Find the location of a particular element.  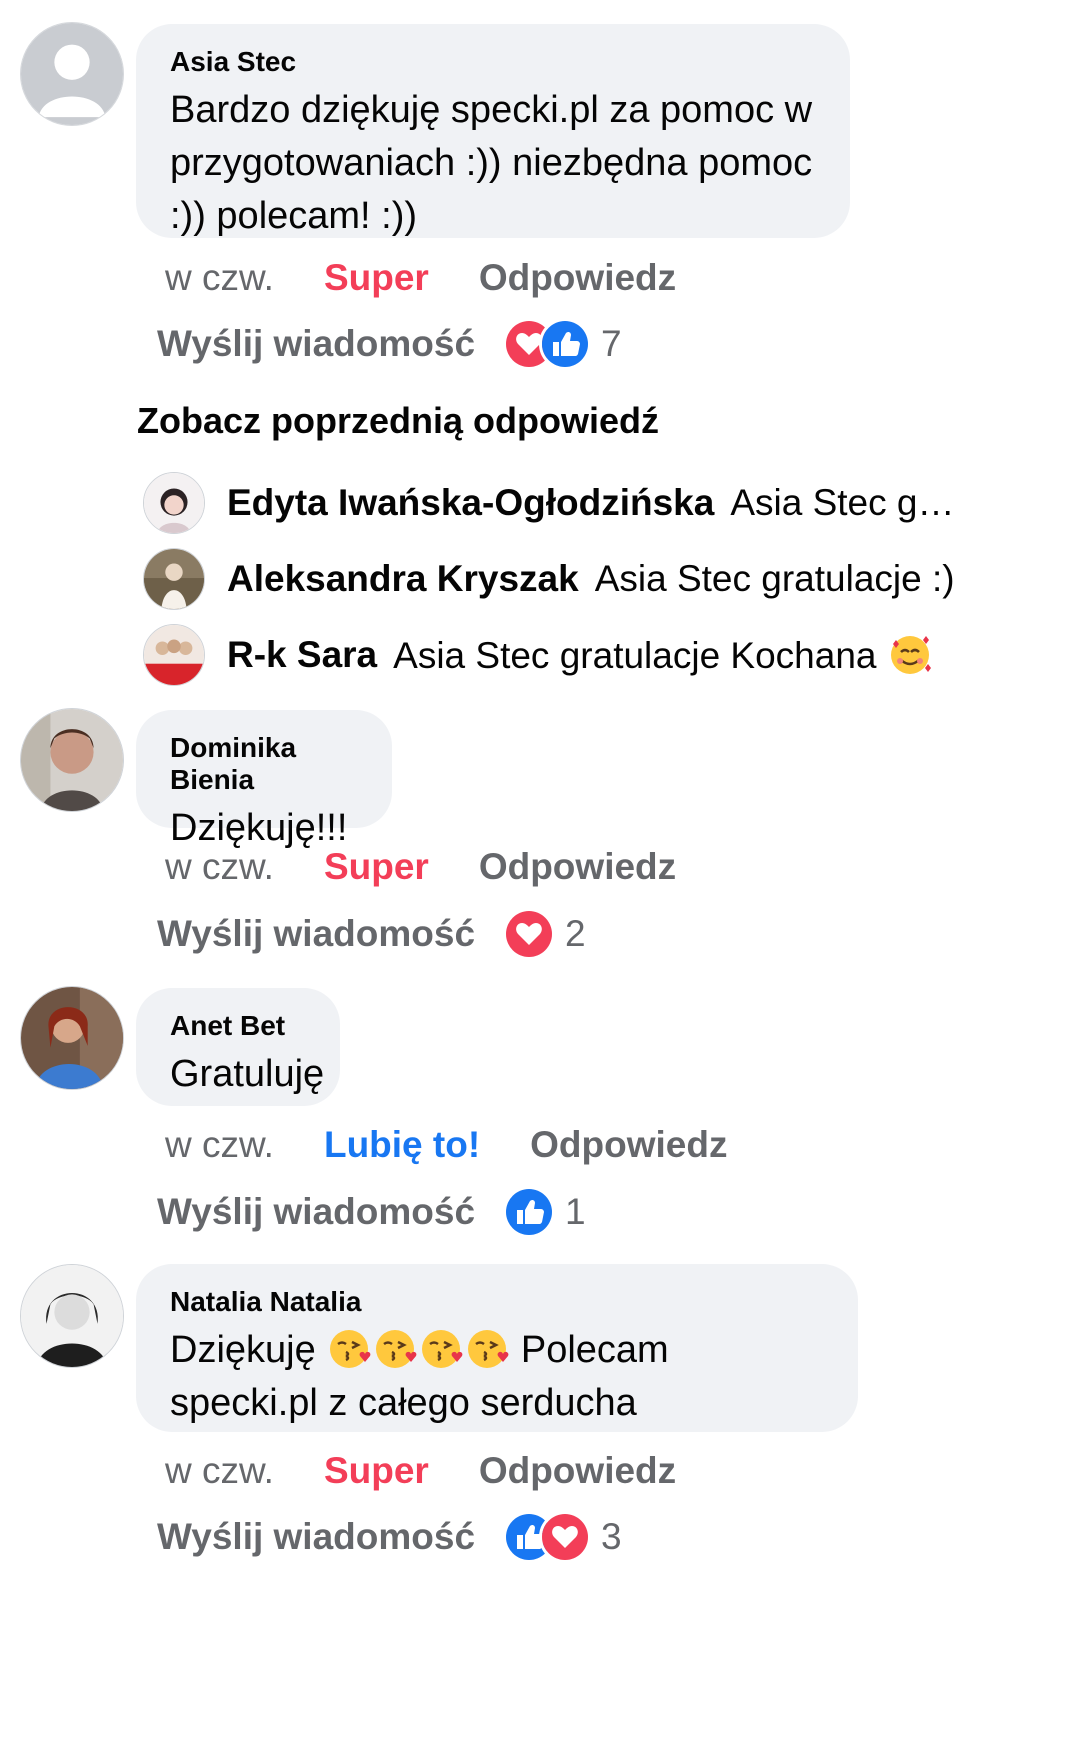

reaction-summary: 7 is located at coordinates (562, 344).